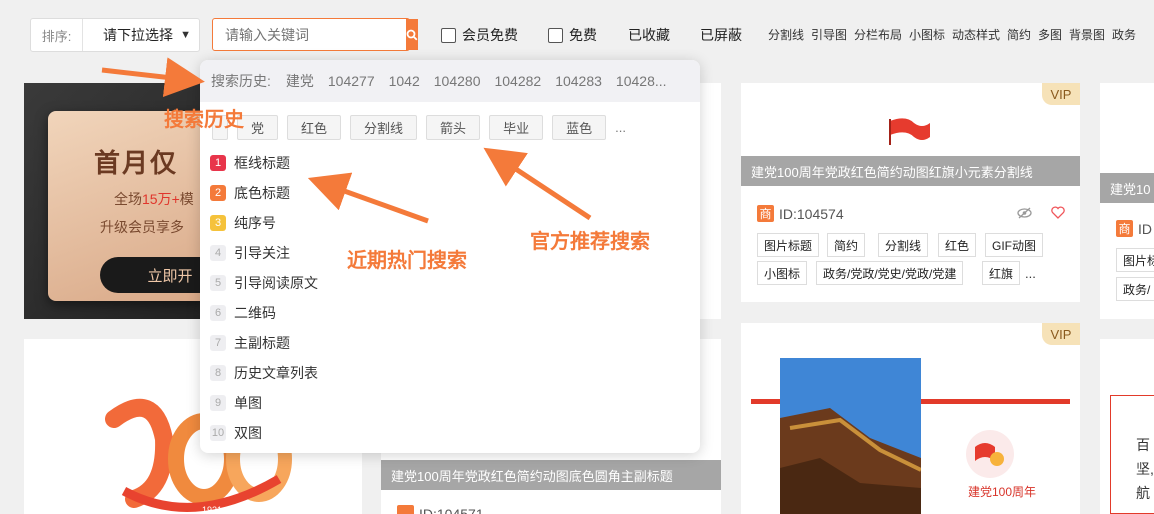 The image size is (1154, 514). What do you see at coordinates (1134, 228) in the screenshot?
I see `card-id-row: 商 ID` at bounding box center [1134, 228].